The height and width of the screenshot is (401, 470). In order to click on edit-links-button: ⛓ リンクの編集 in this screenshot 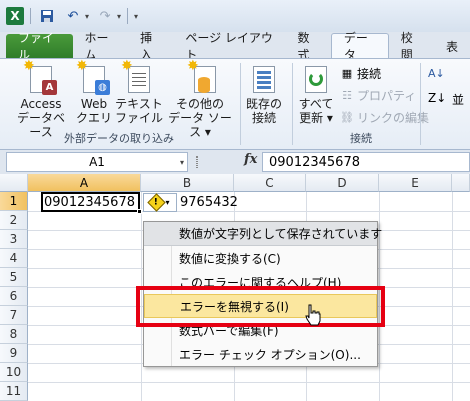, I will do `click(384, 117)`.